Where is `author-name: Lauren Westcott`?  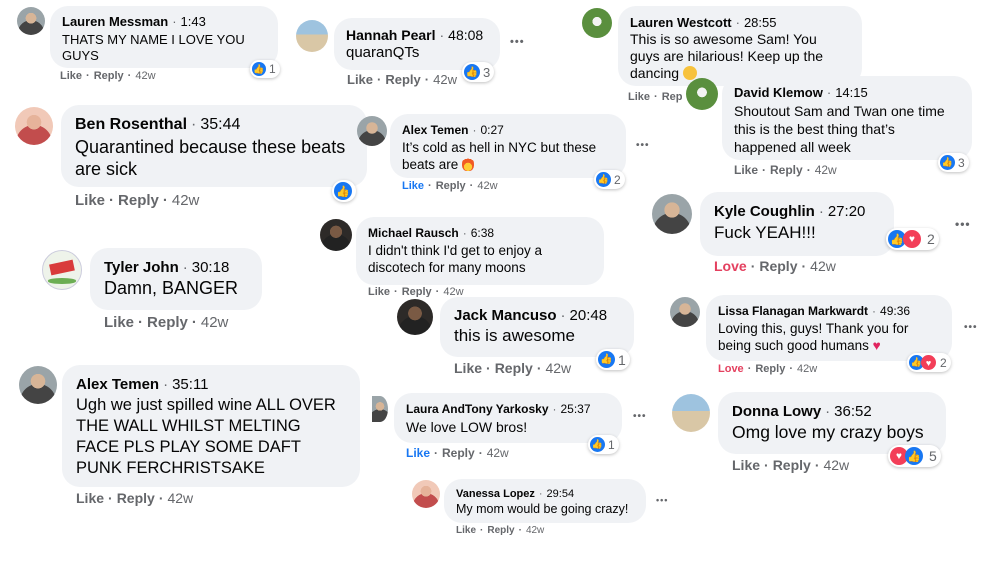
author-name: Lauren Westcott is located at coordinates (681, 22).